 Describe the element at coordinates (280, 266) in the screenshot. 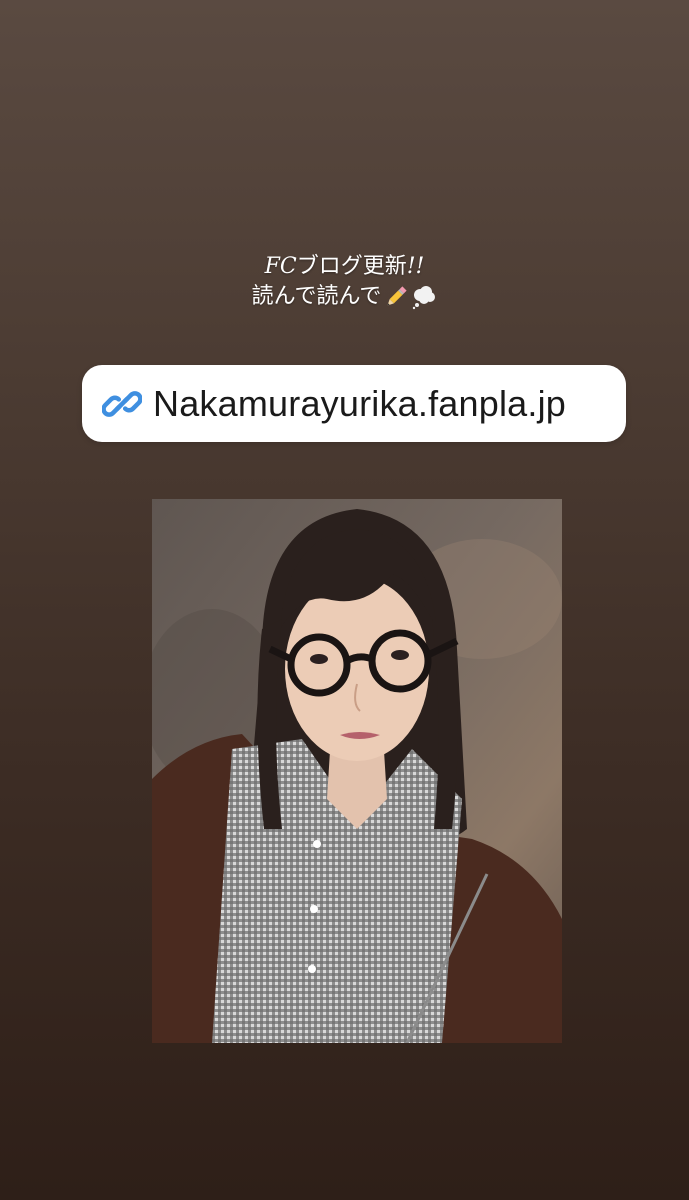

I see `caption-fc: FC` at that location.